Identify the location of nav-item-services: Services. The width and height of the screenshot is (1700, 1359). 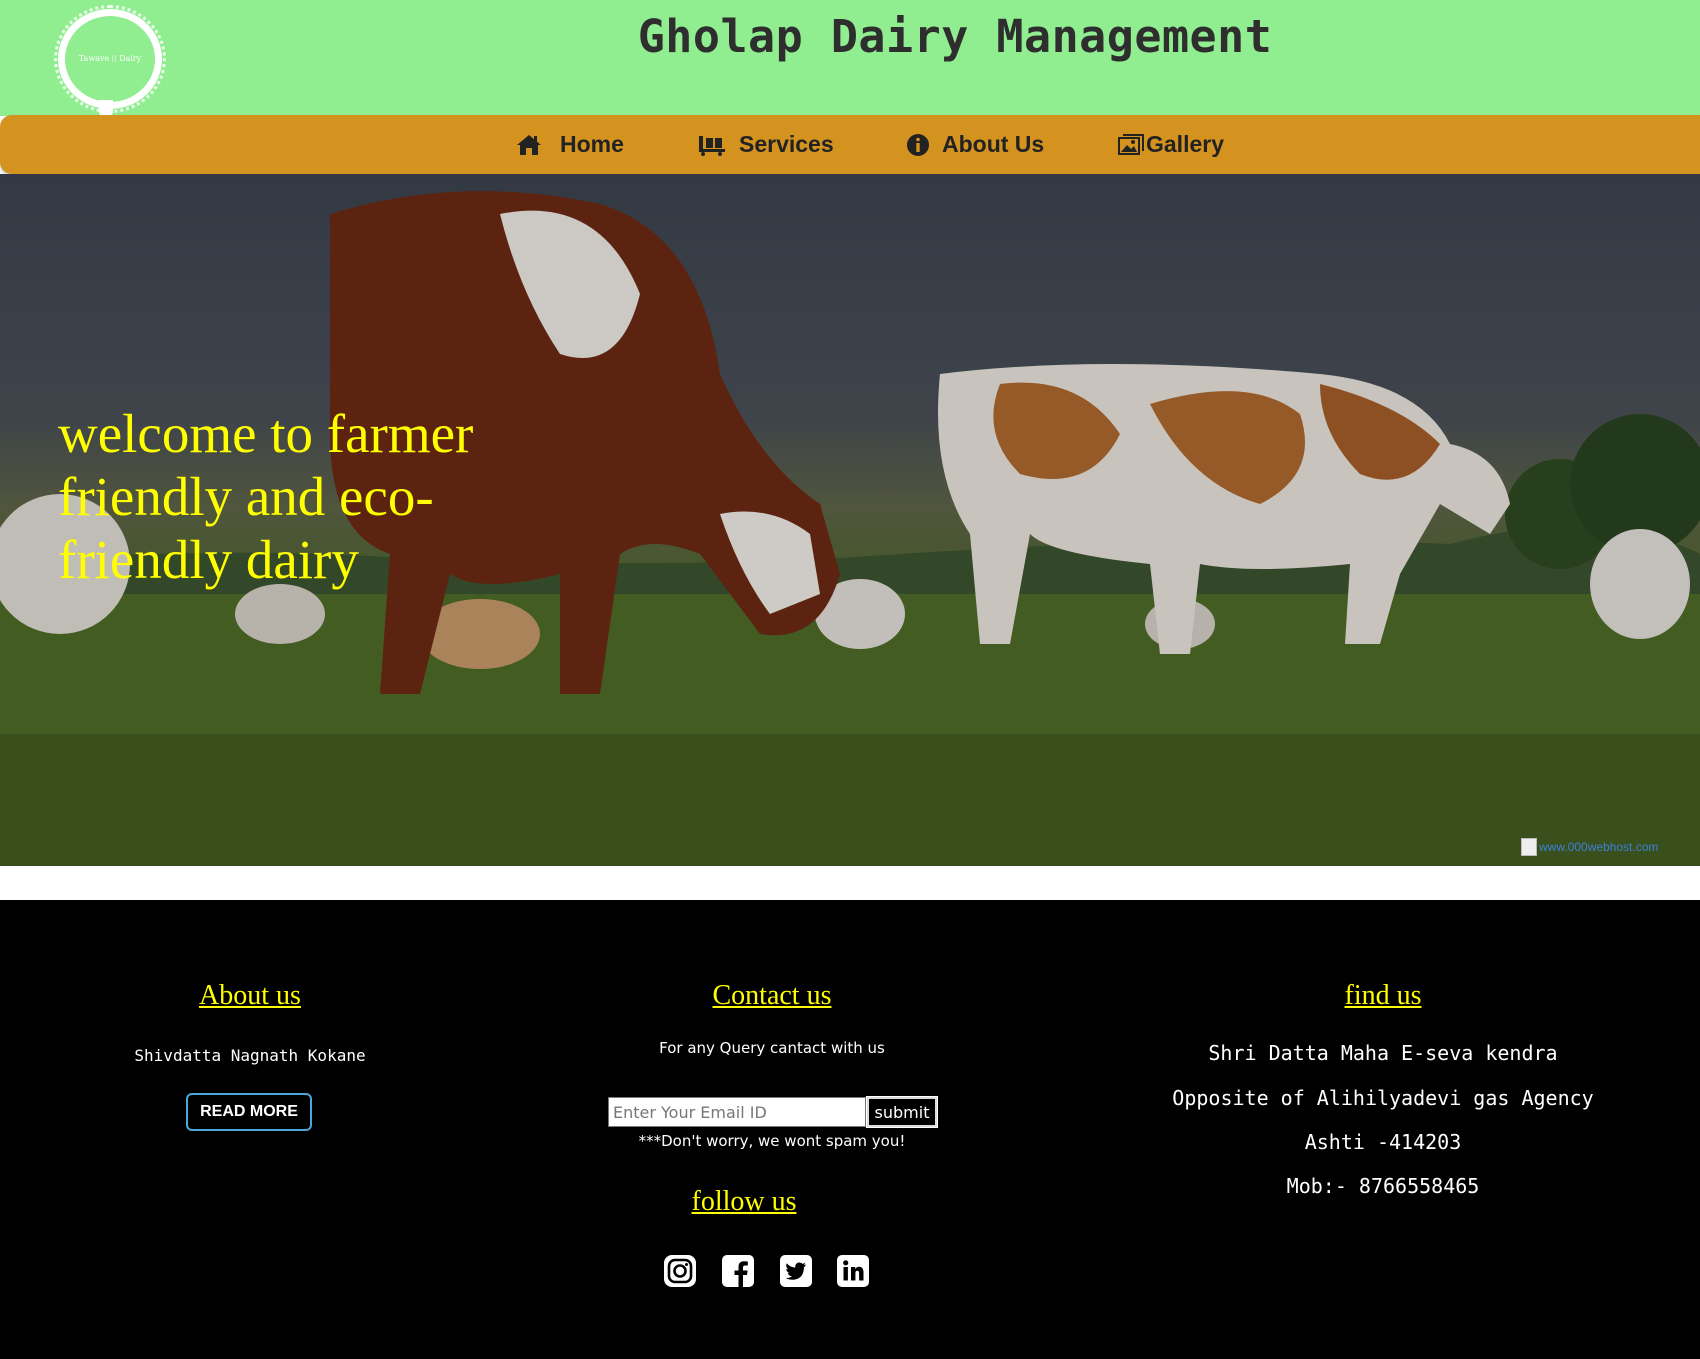
(766, 144).